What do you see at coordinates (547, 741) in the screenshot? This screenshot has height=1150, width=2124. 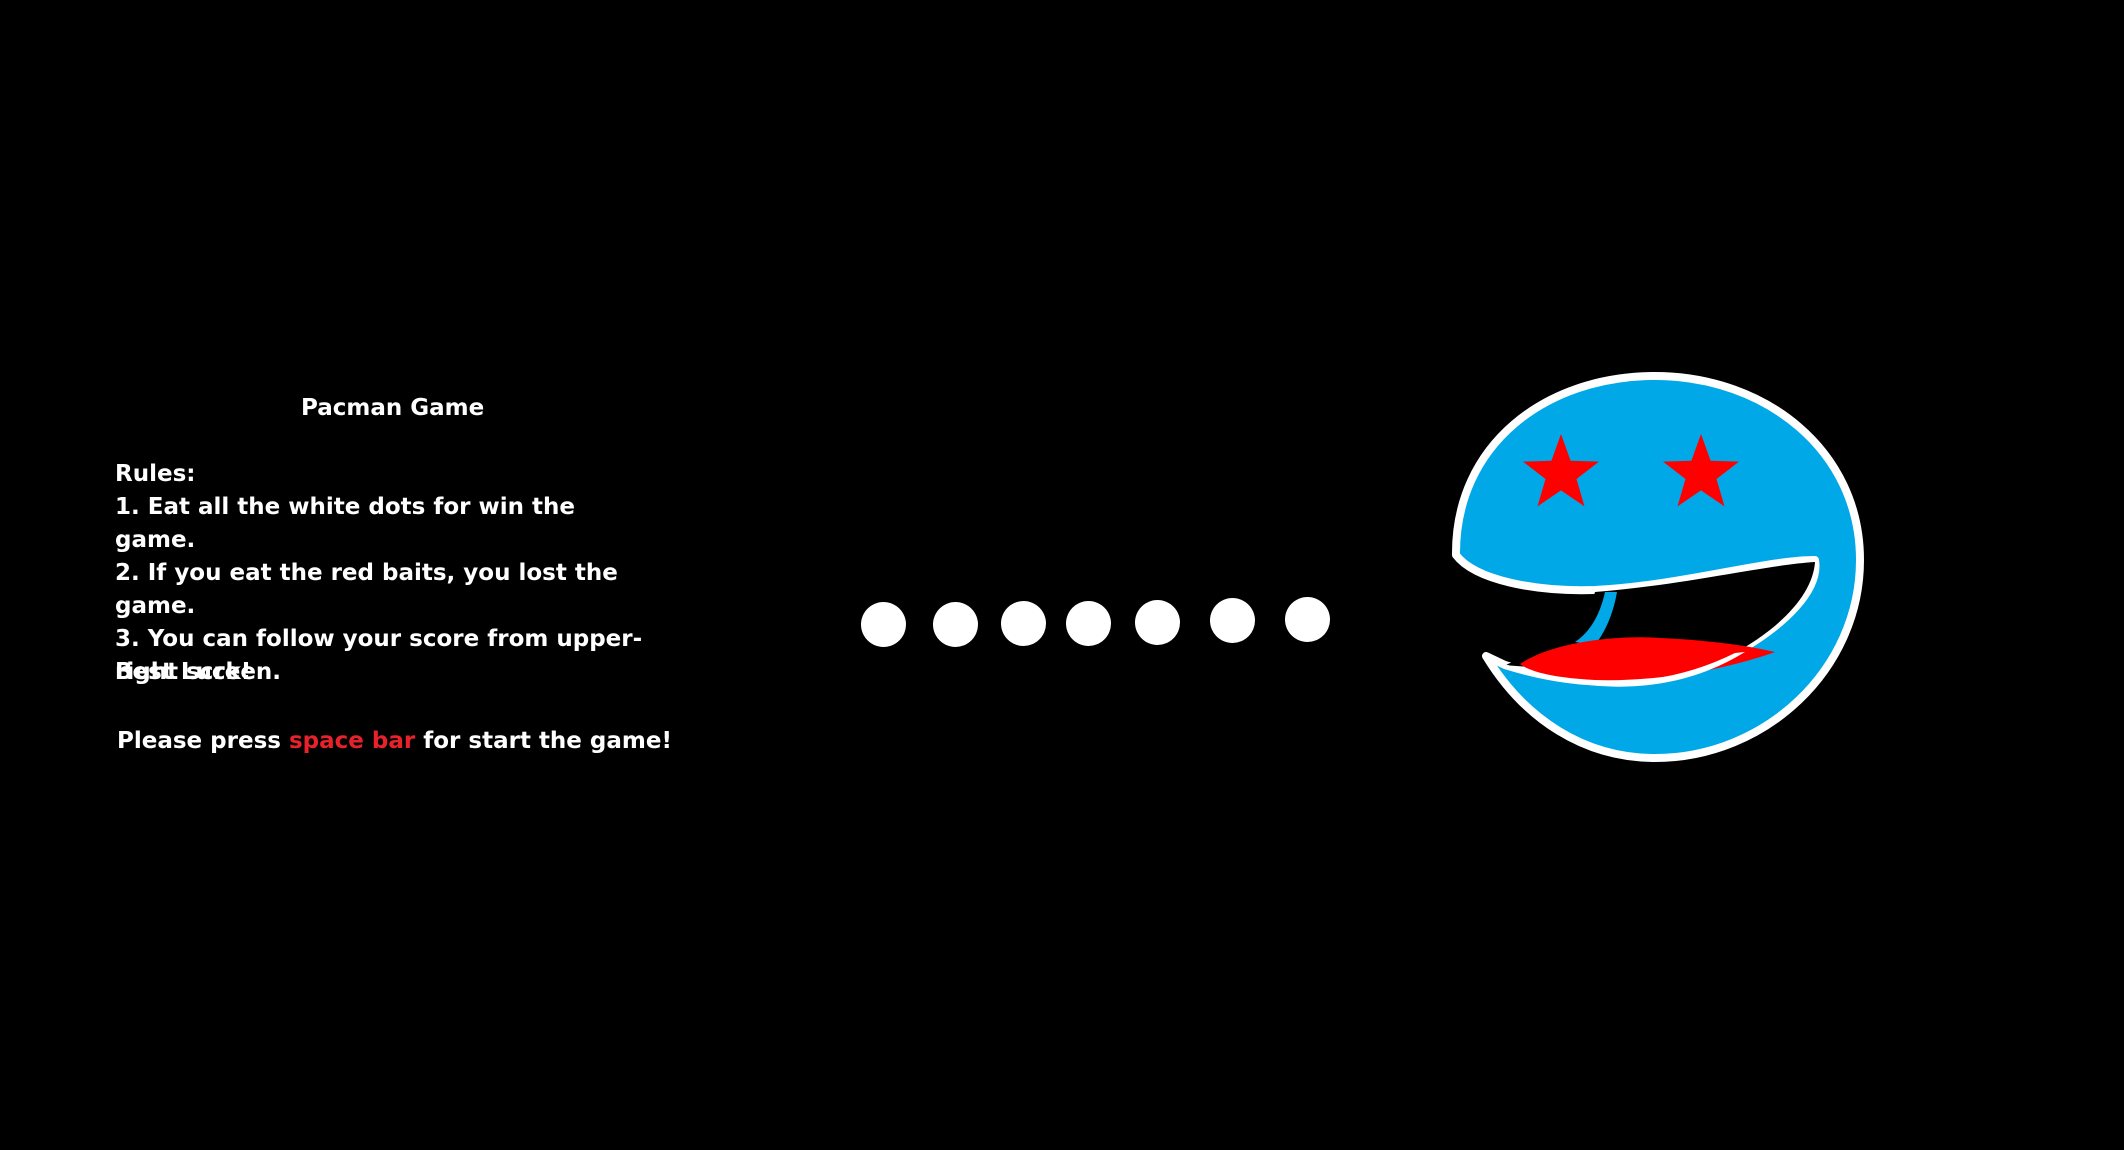 I see `start-prompt-after: for start the game!` at bounding box center [547, 741].